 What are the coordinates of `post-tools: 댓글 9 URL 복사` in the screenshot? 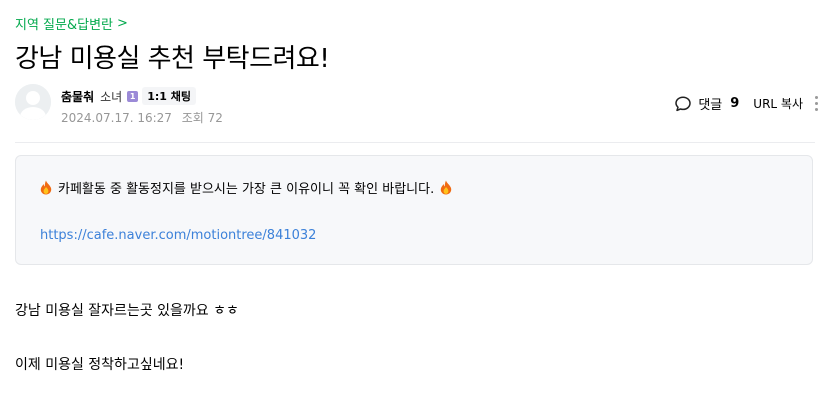 It's located at (746, 103).